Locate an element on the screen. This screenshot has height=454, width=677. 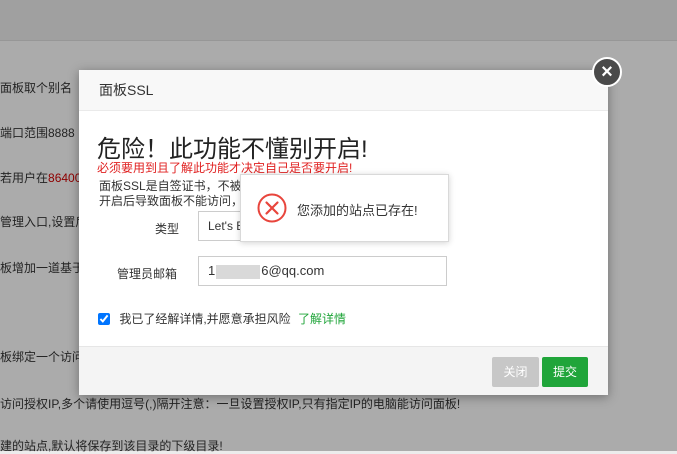
dialog-close-icon: × is located at coordinates (607, 72).